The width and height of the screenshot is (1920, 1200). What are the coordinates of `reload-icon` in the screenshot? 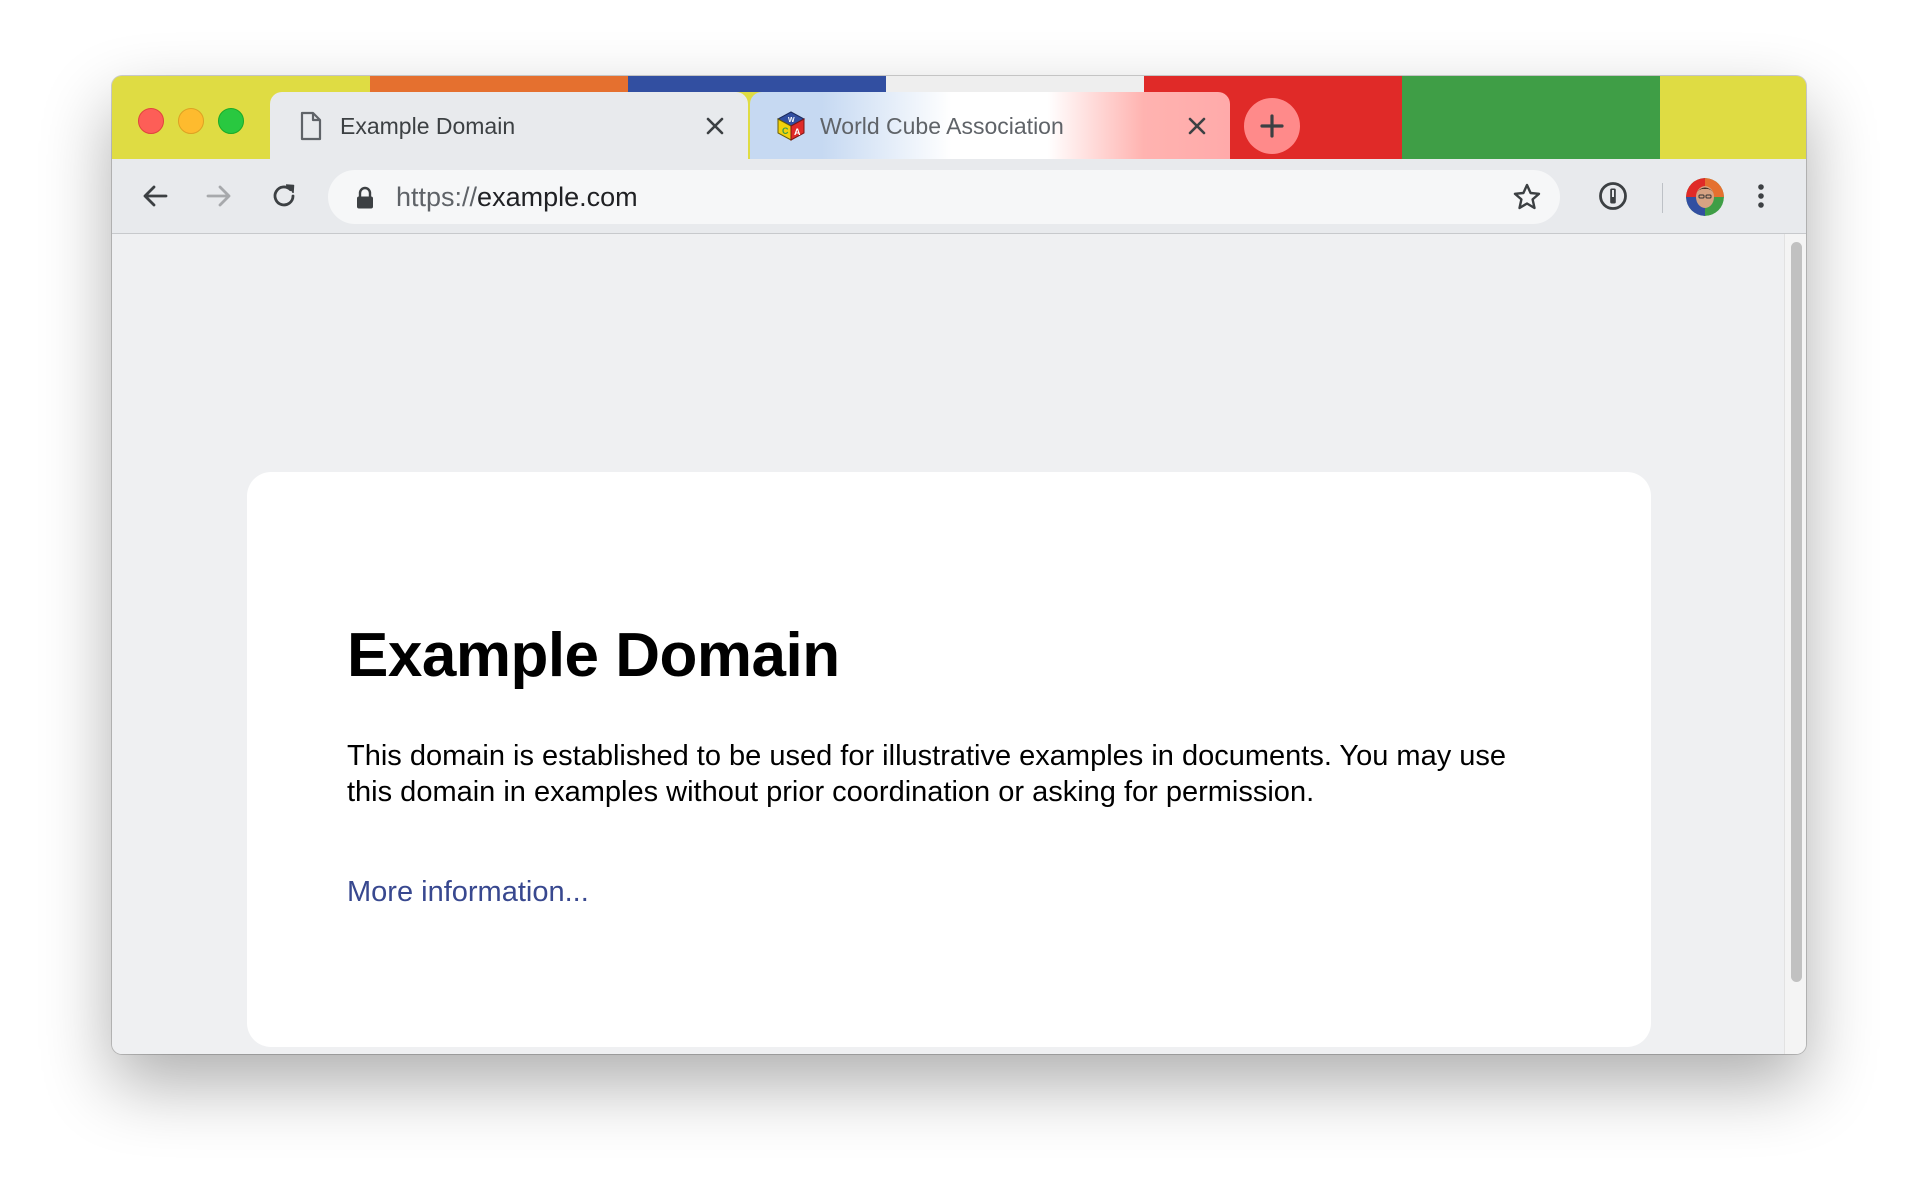 It's located at (284, 195).